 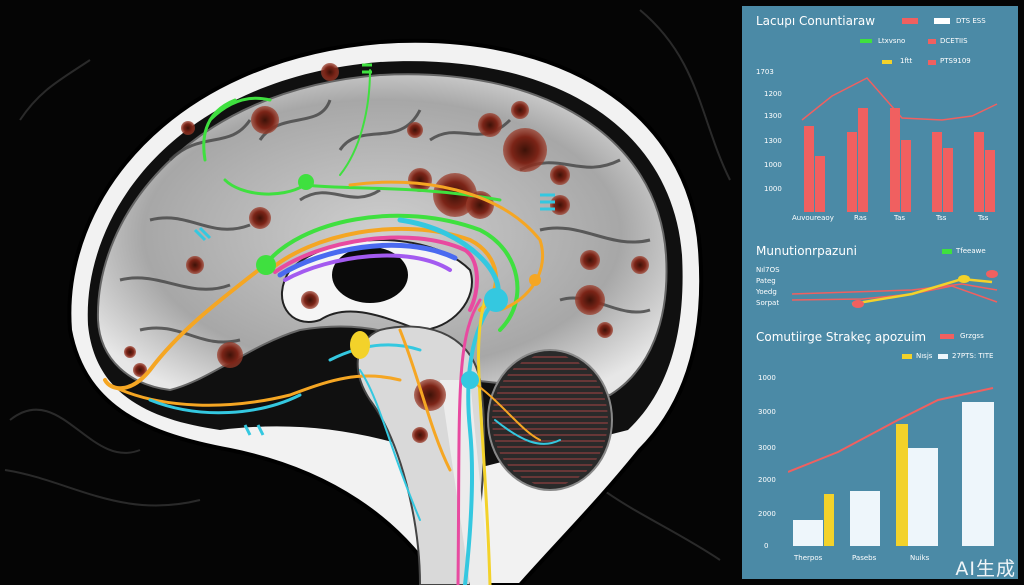 What do you see at coordinates (841, 337) in the screenshot?
I see `bottom-chart-title: Comutiirge Strakeç apozuim` at bounding box center [841, 337].